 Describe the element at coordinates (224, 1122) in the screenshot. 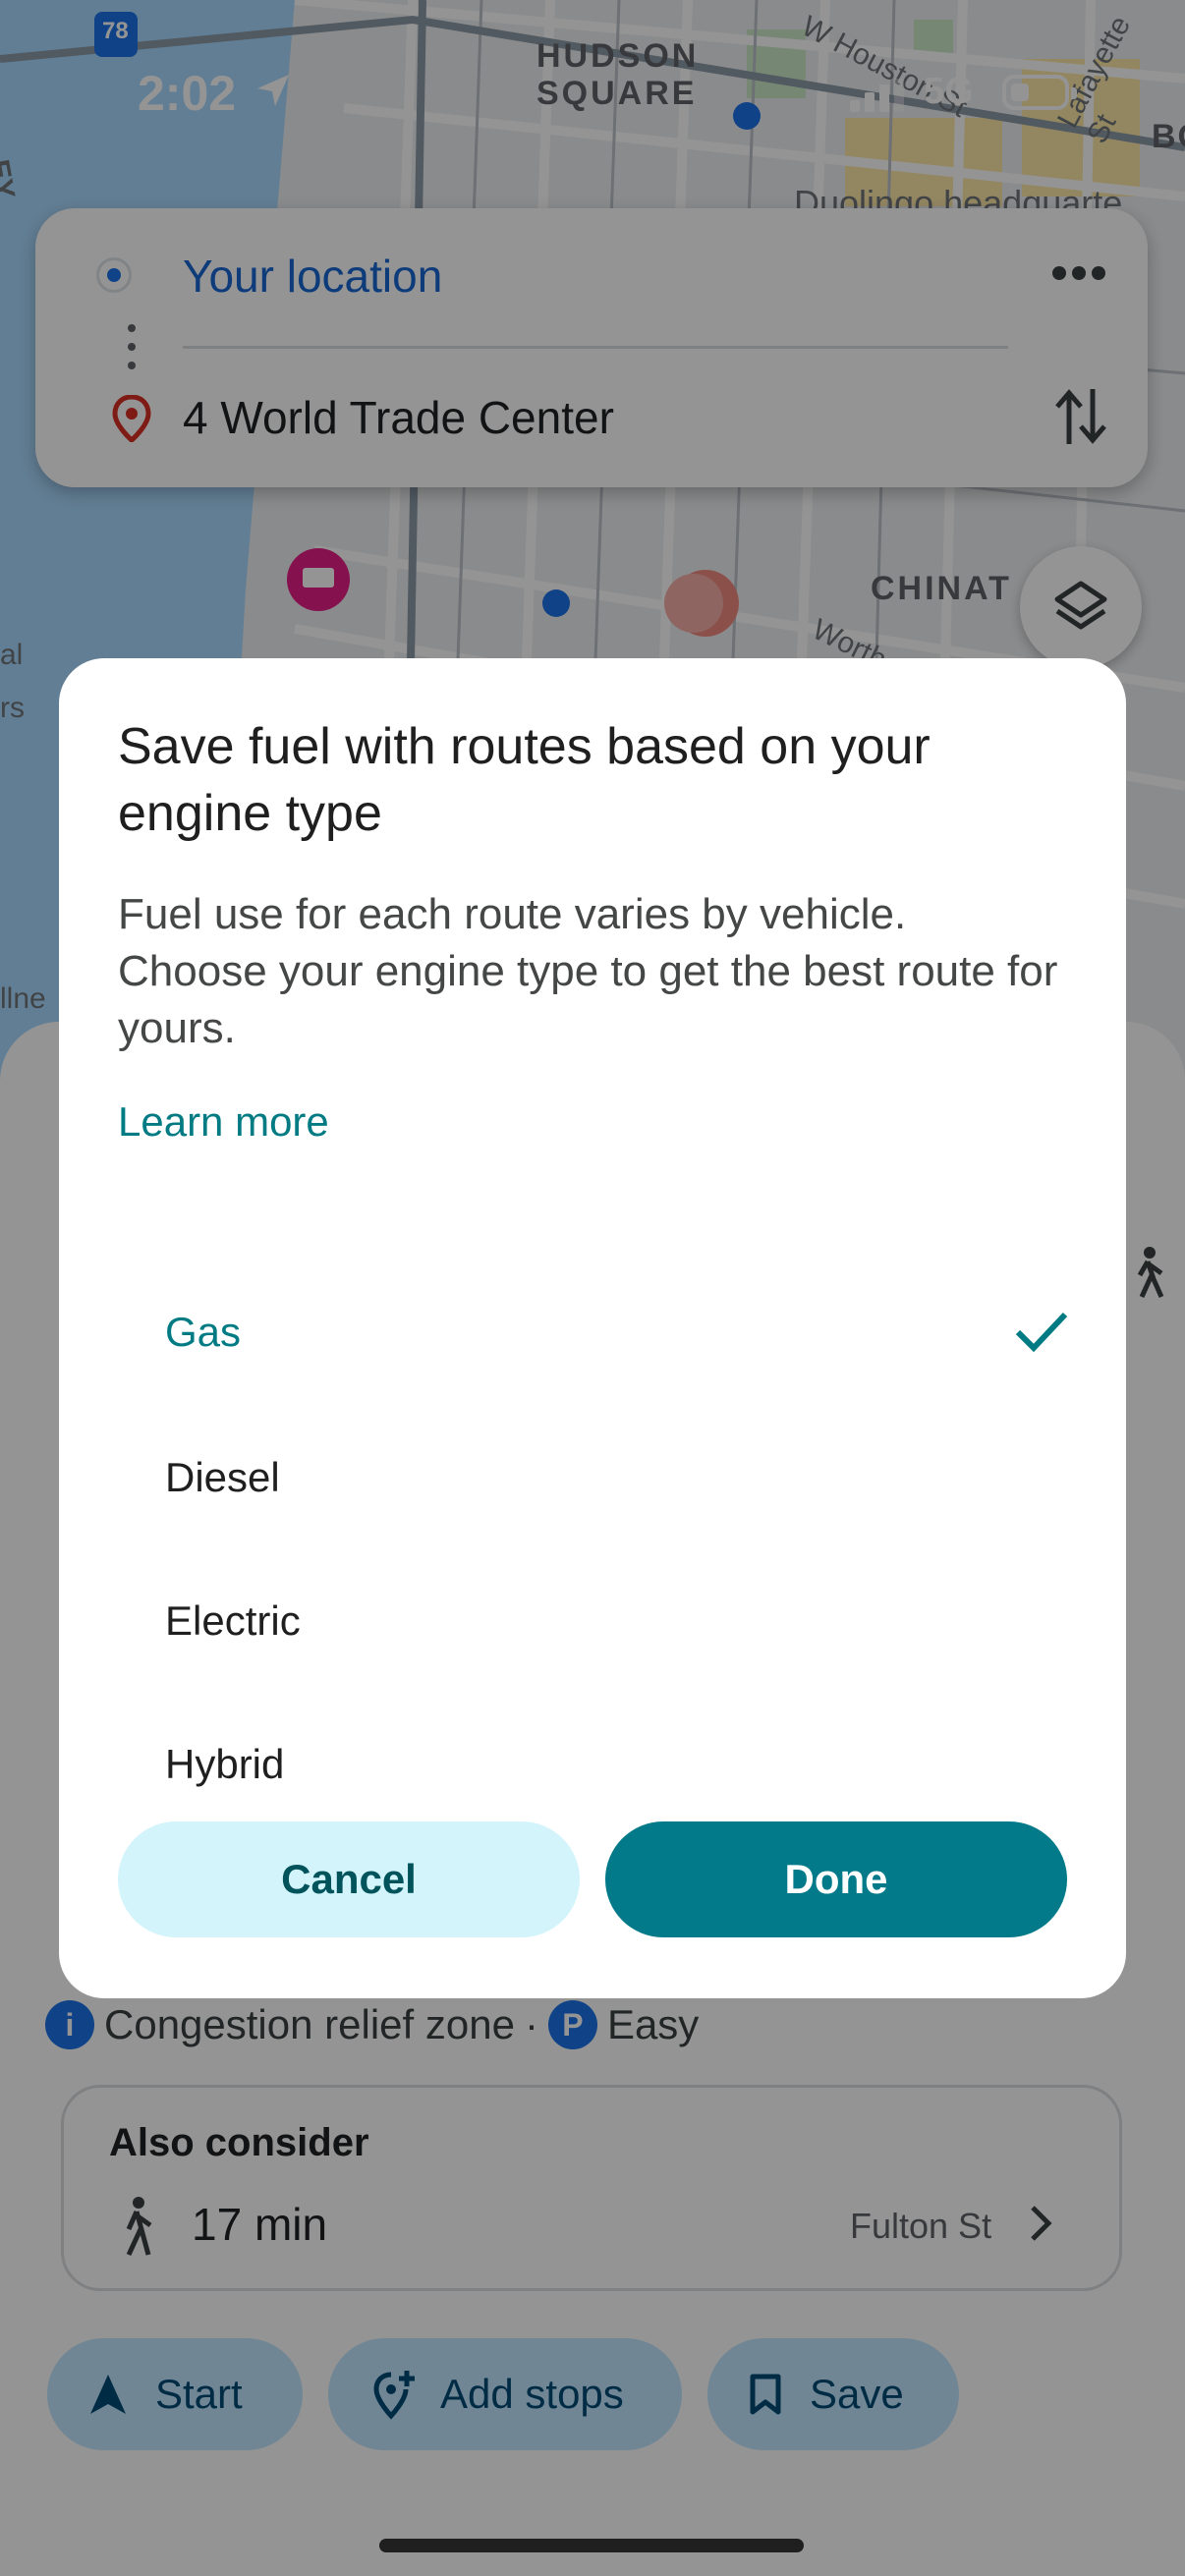

I see `learn-more-link: Learn more` at that location.